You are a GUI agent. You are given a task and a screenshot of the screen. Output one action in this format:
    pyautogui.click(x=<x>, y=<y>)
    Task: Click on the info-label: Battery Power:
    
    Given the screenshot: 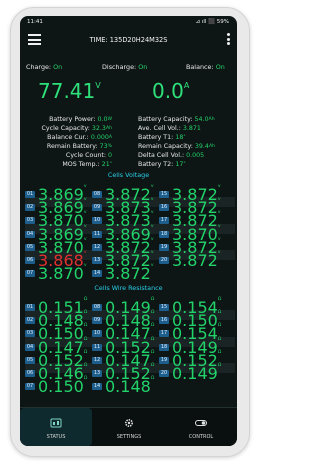 What is the action you would take?
    pyautogui.click(x=72, y=119)
    